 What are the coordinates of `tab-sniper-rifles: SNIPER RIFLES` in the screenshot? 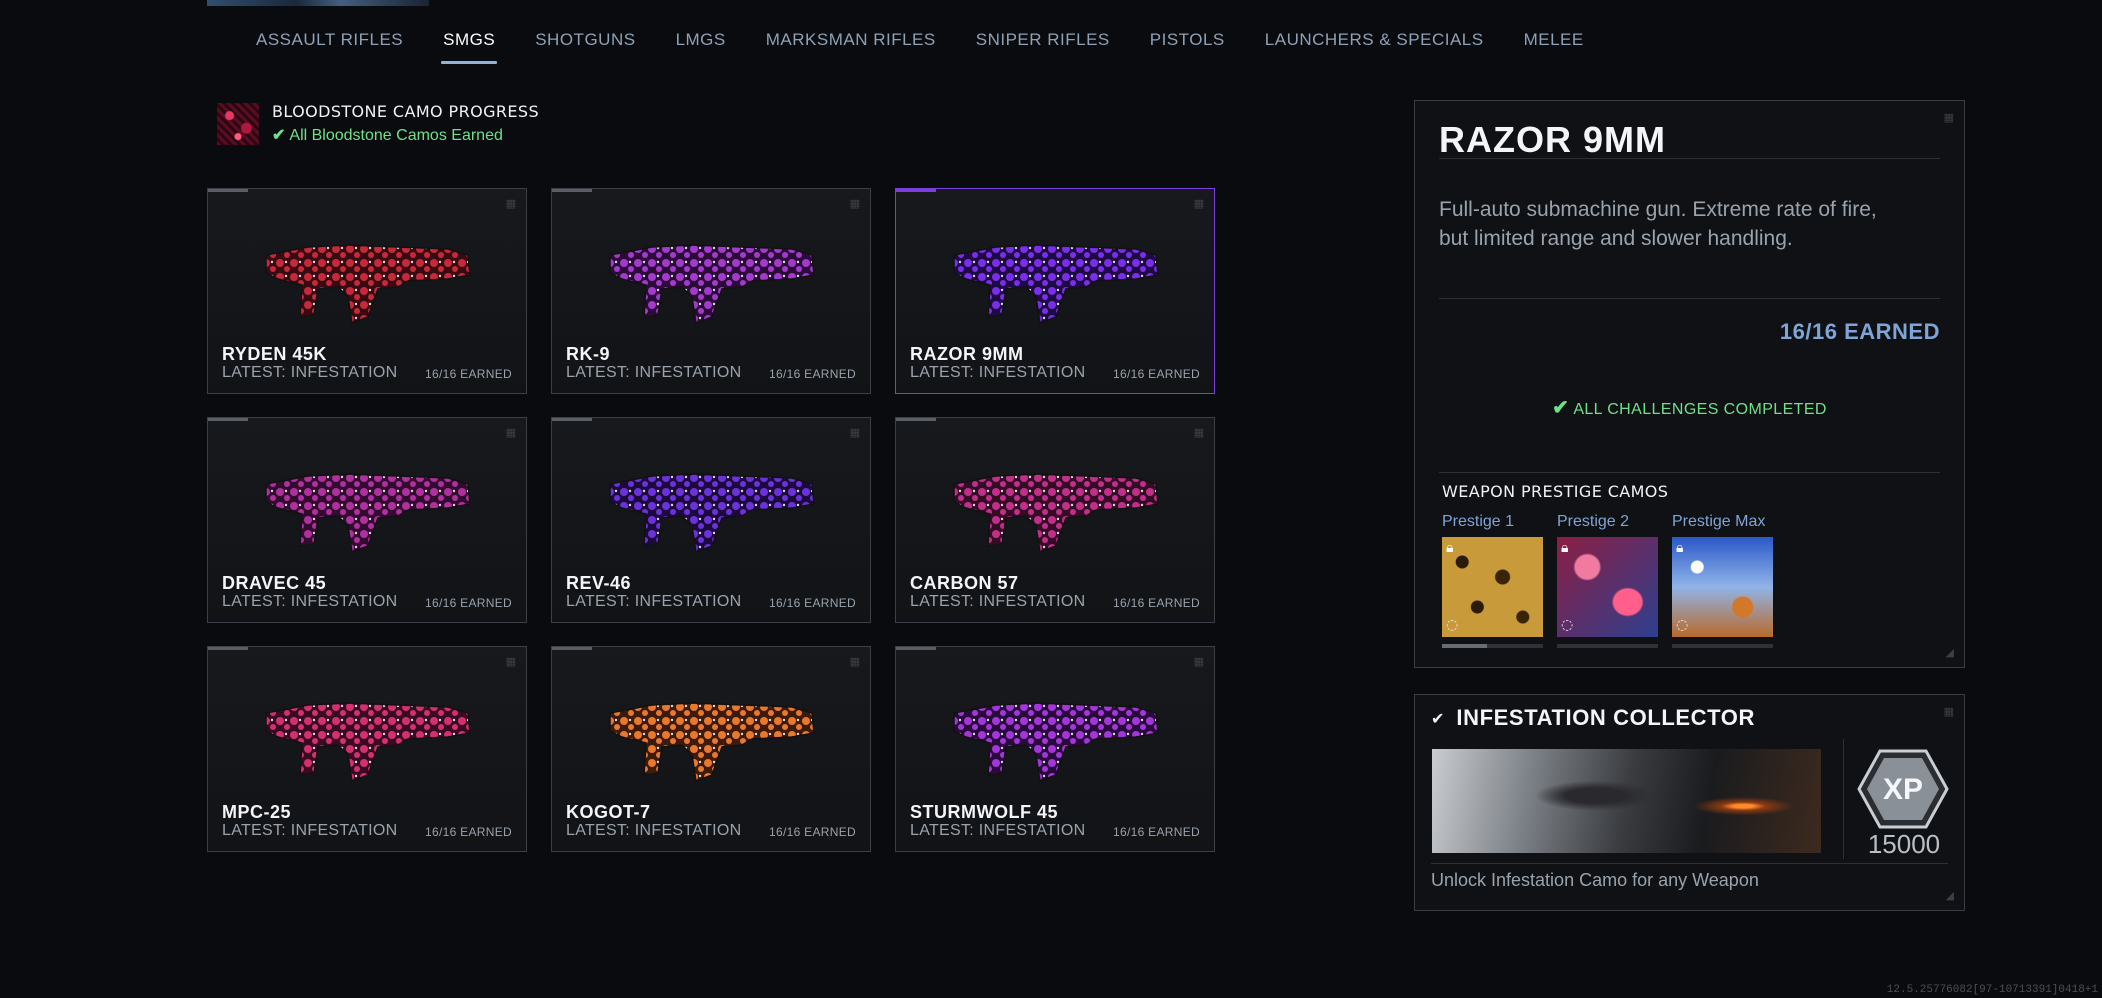 It's located at (1043, 47).